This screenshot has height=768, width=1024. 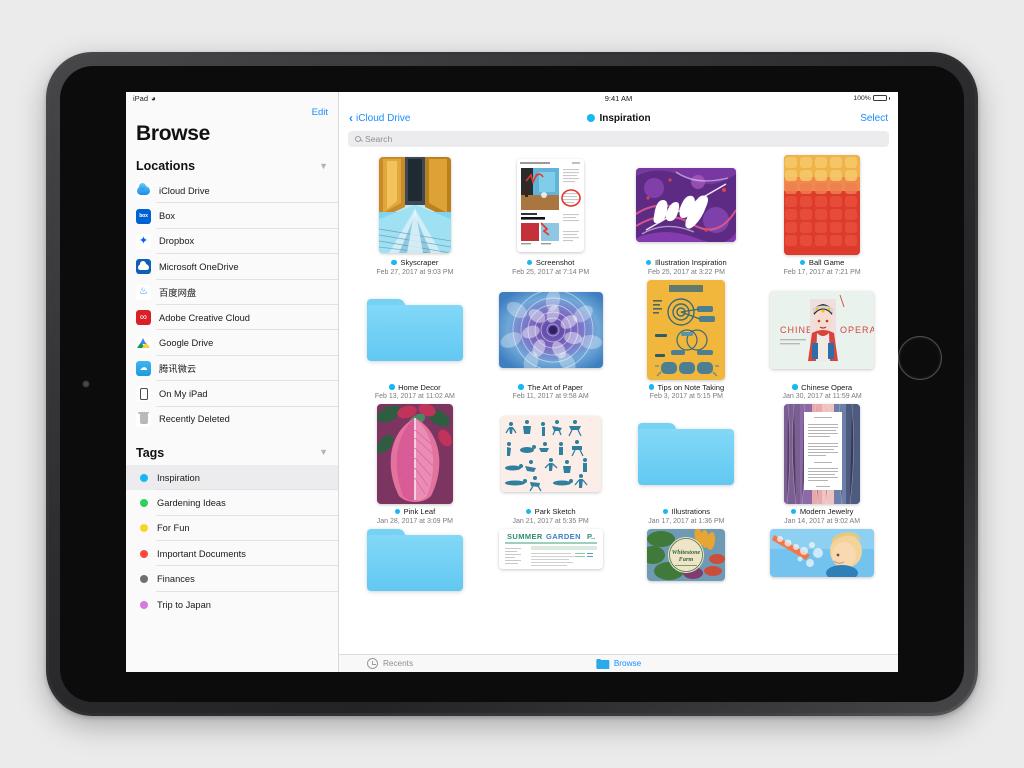 I want to click on sidebar-item-recently-deleted: Recently Deleted, so click(x=232, y=419).